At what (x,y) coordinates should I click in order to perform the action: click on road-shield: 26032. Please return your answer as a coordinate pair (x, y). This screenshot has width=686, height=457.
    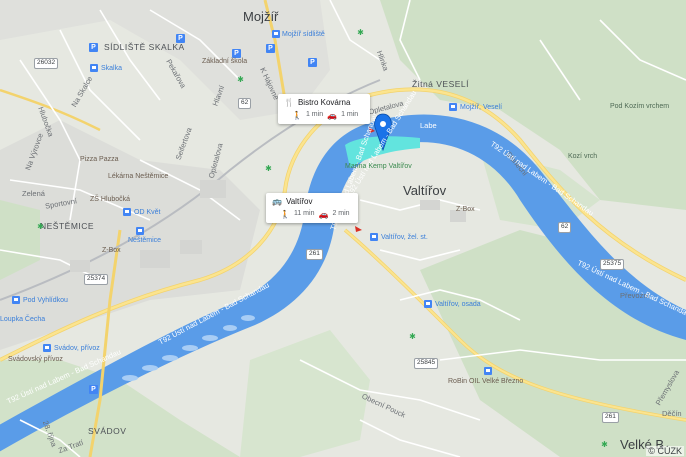
    Looking at the image, I should click on (46, 63).